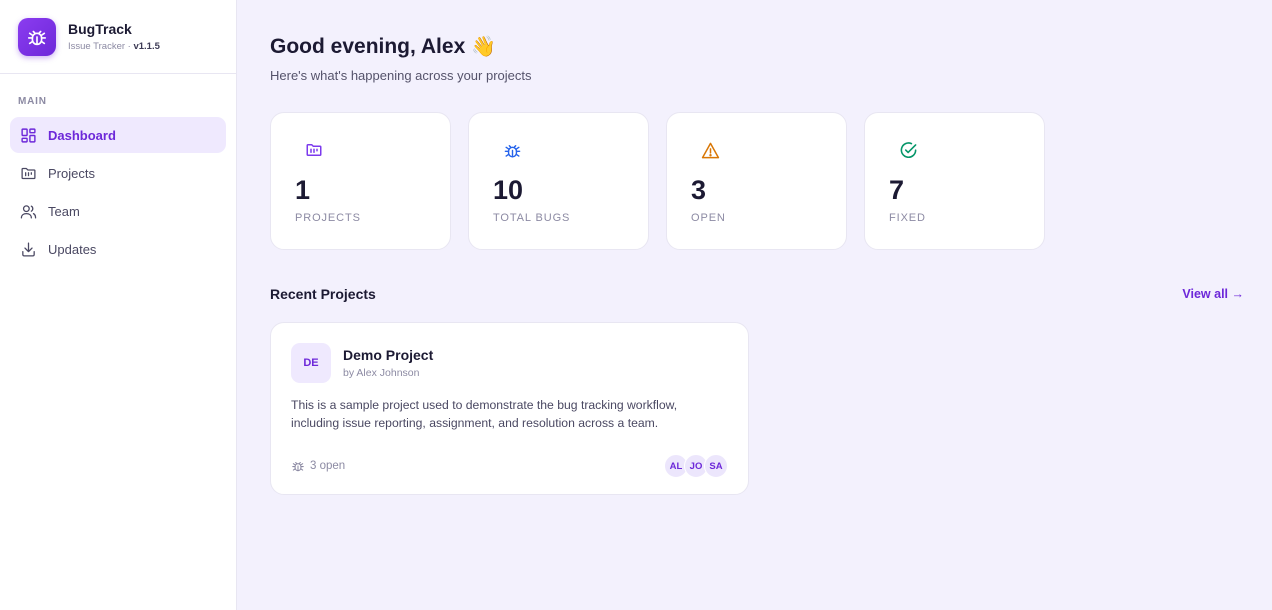  I want to click on sidebar-item-updates: Updates, so click(118, 249).